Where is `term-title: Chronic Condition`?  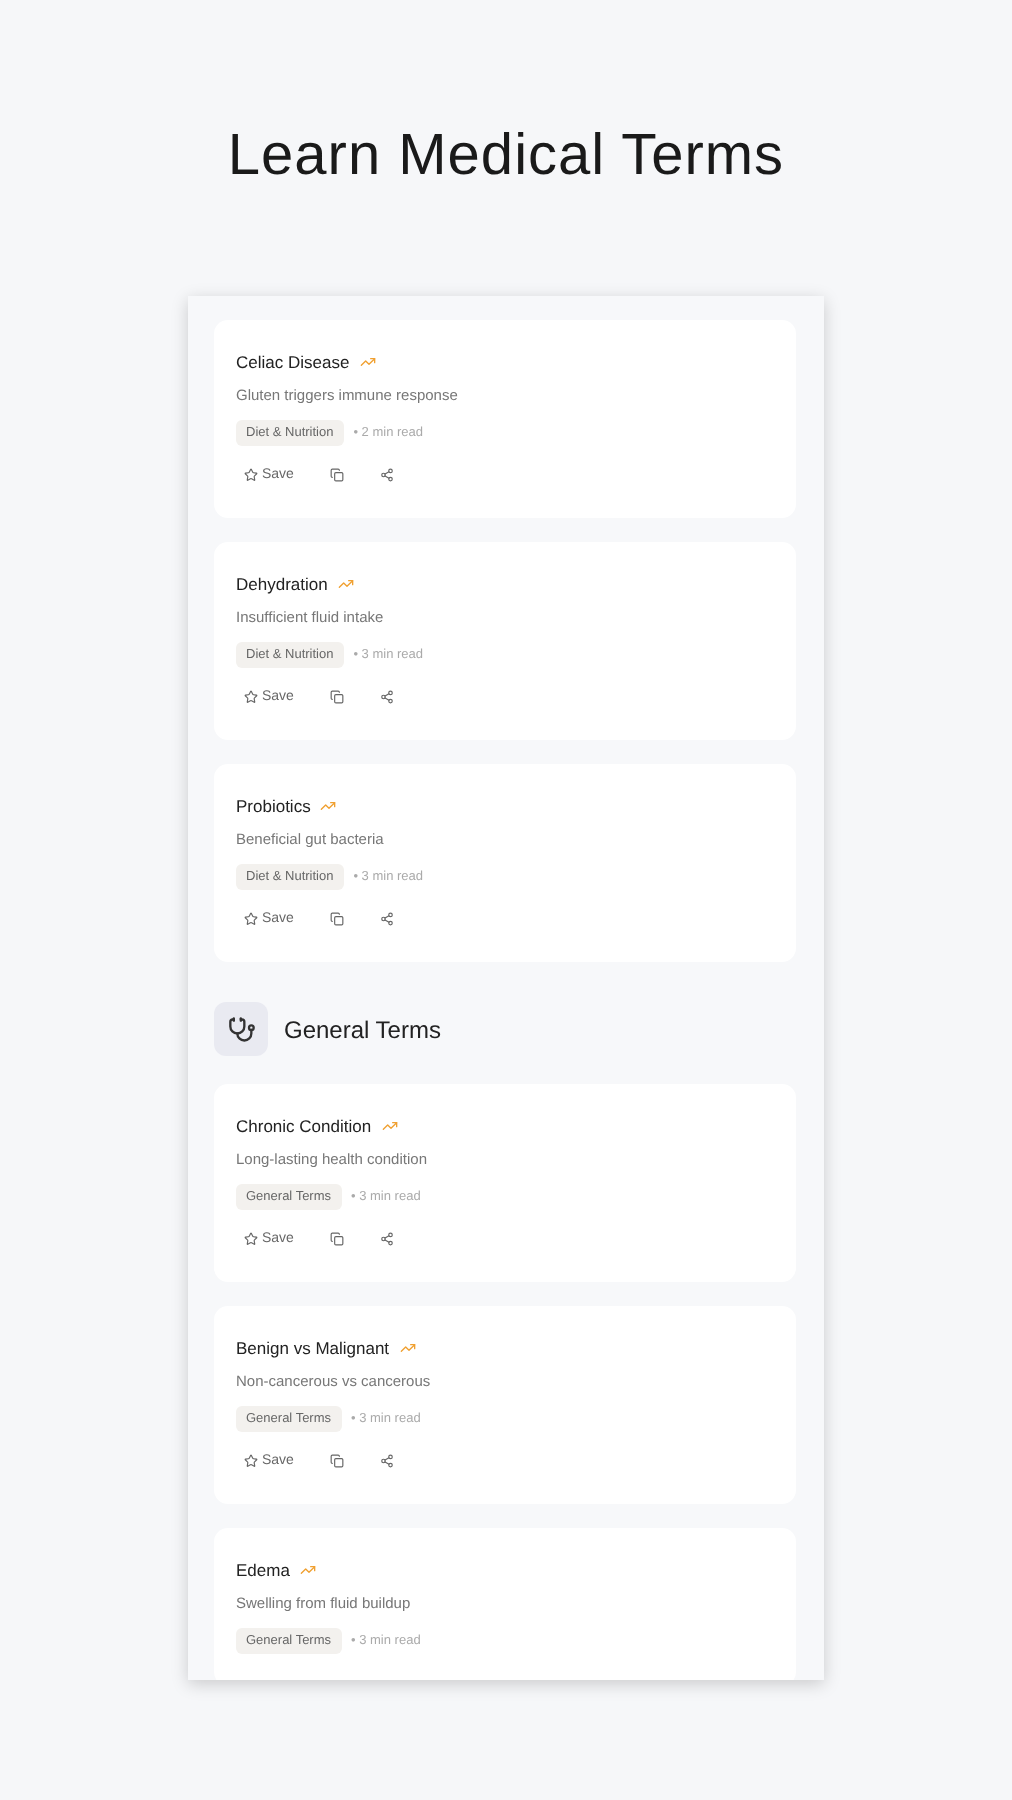 term-title: Chronic Condition is located at coordinates (304, 1126).